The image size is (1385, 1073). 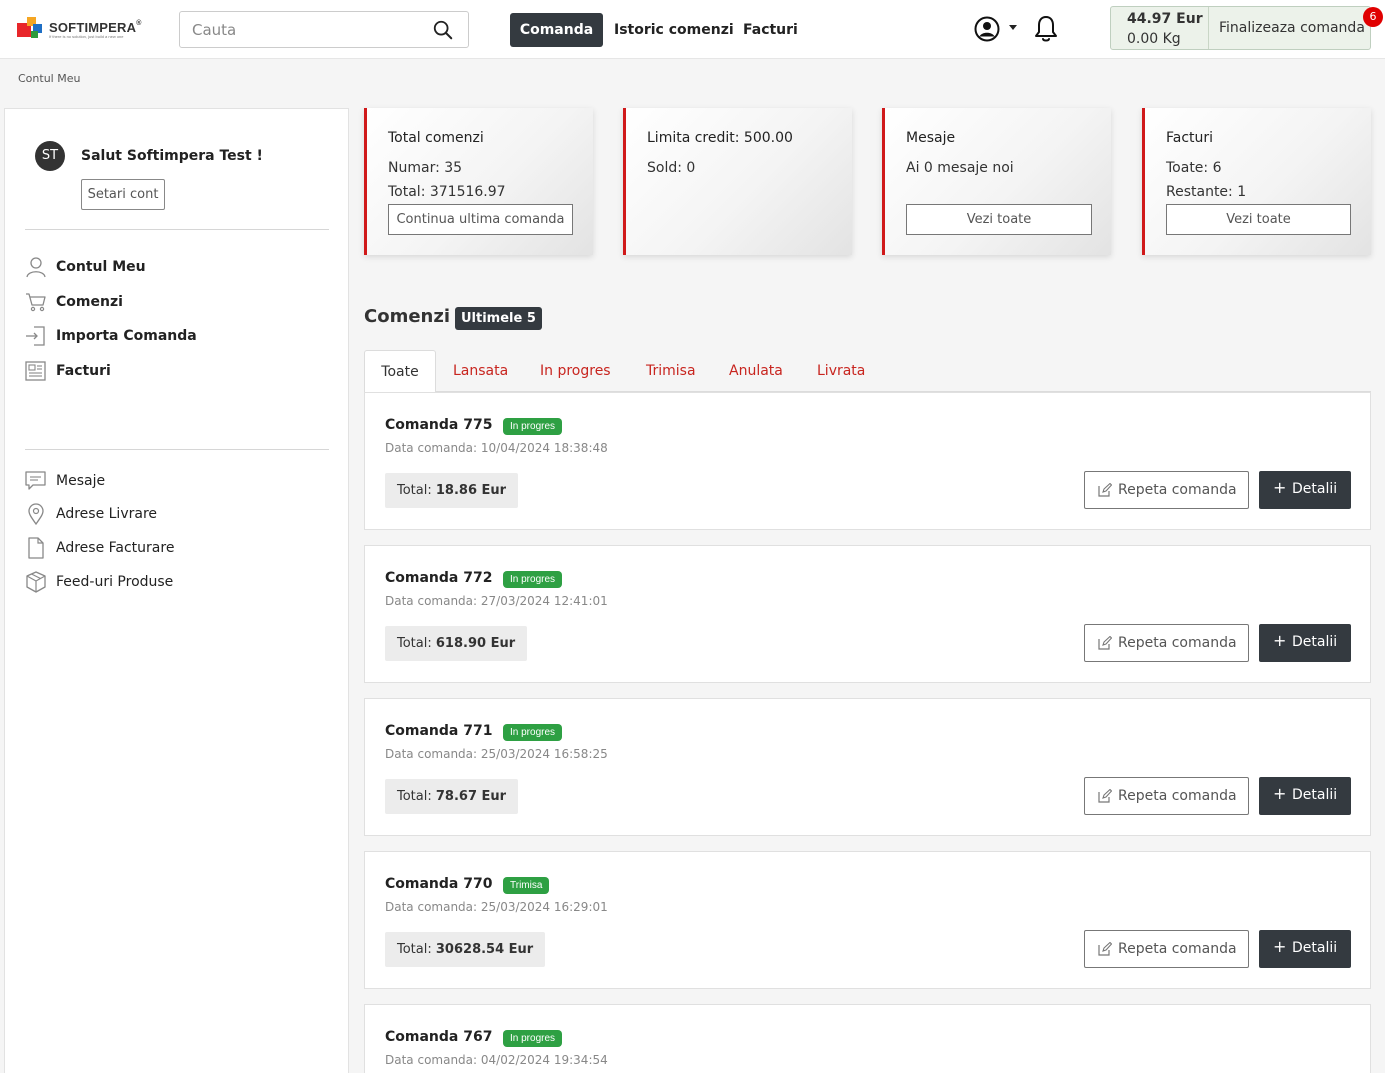 I want to click on sidebar-item-label: Feed-uri Produse, so click(x=115, y=582).